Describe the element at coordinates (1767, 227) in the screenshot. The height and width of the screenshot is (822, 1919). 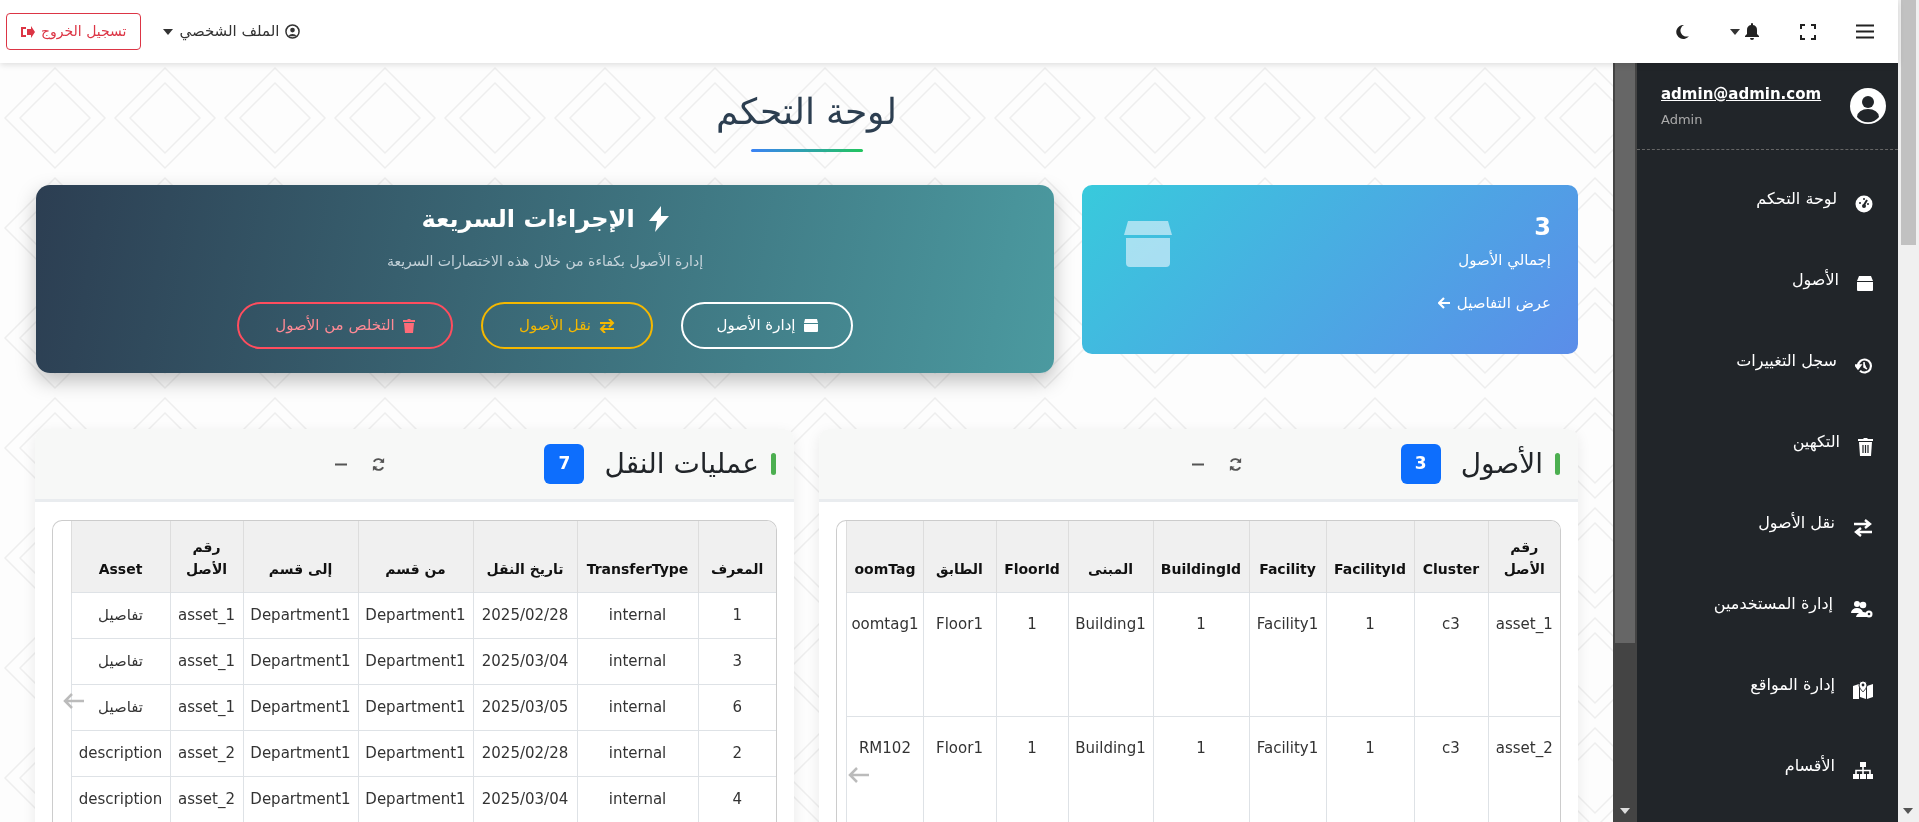
I see `sidebar-item: لوحة التحكم` at that location.